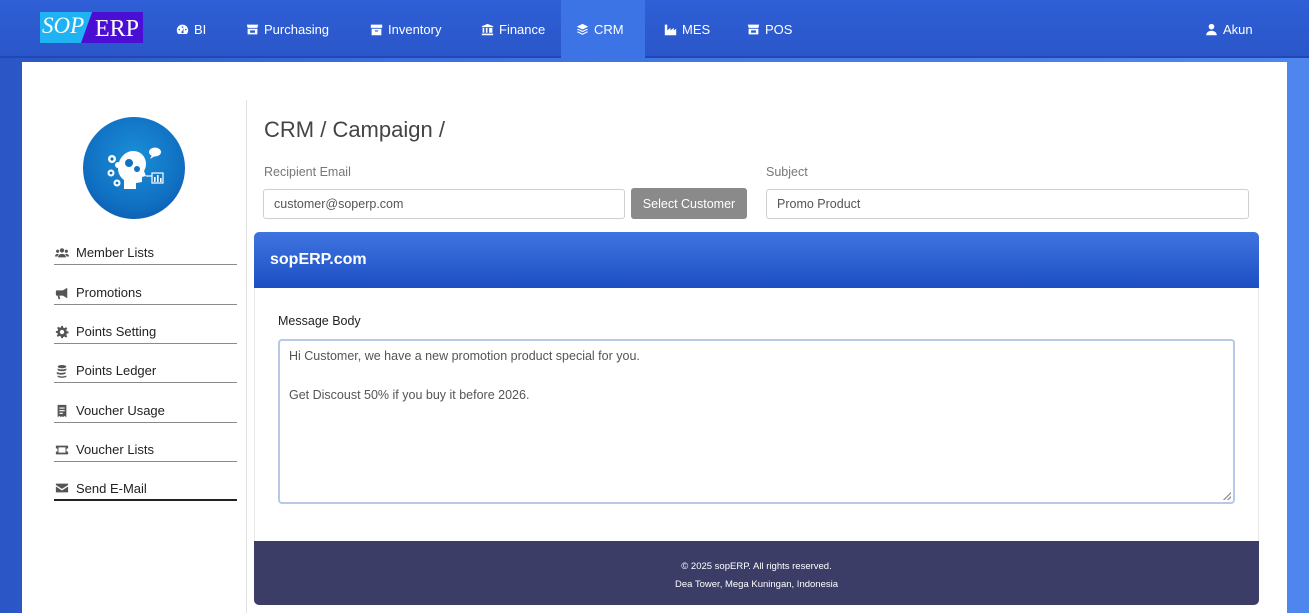 This screenshot has width=1309, height=613. I want to click on sidebar-item-send-email: Send E-Mail, so click(145, 489).